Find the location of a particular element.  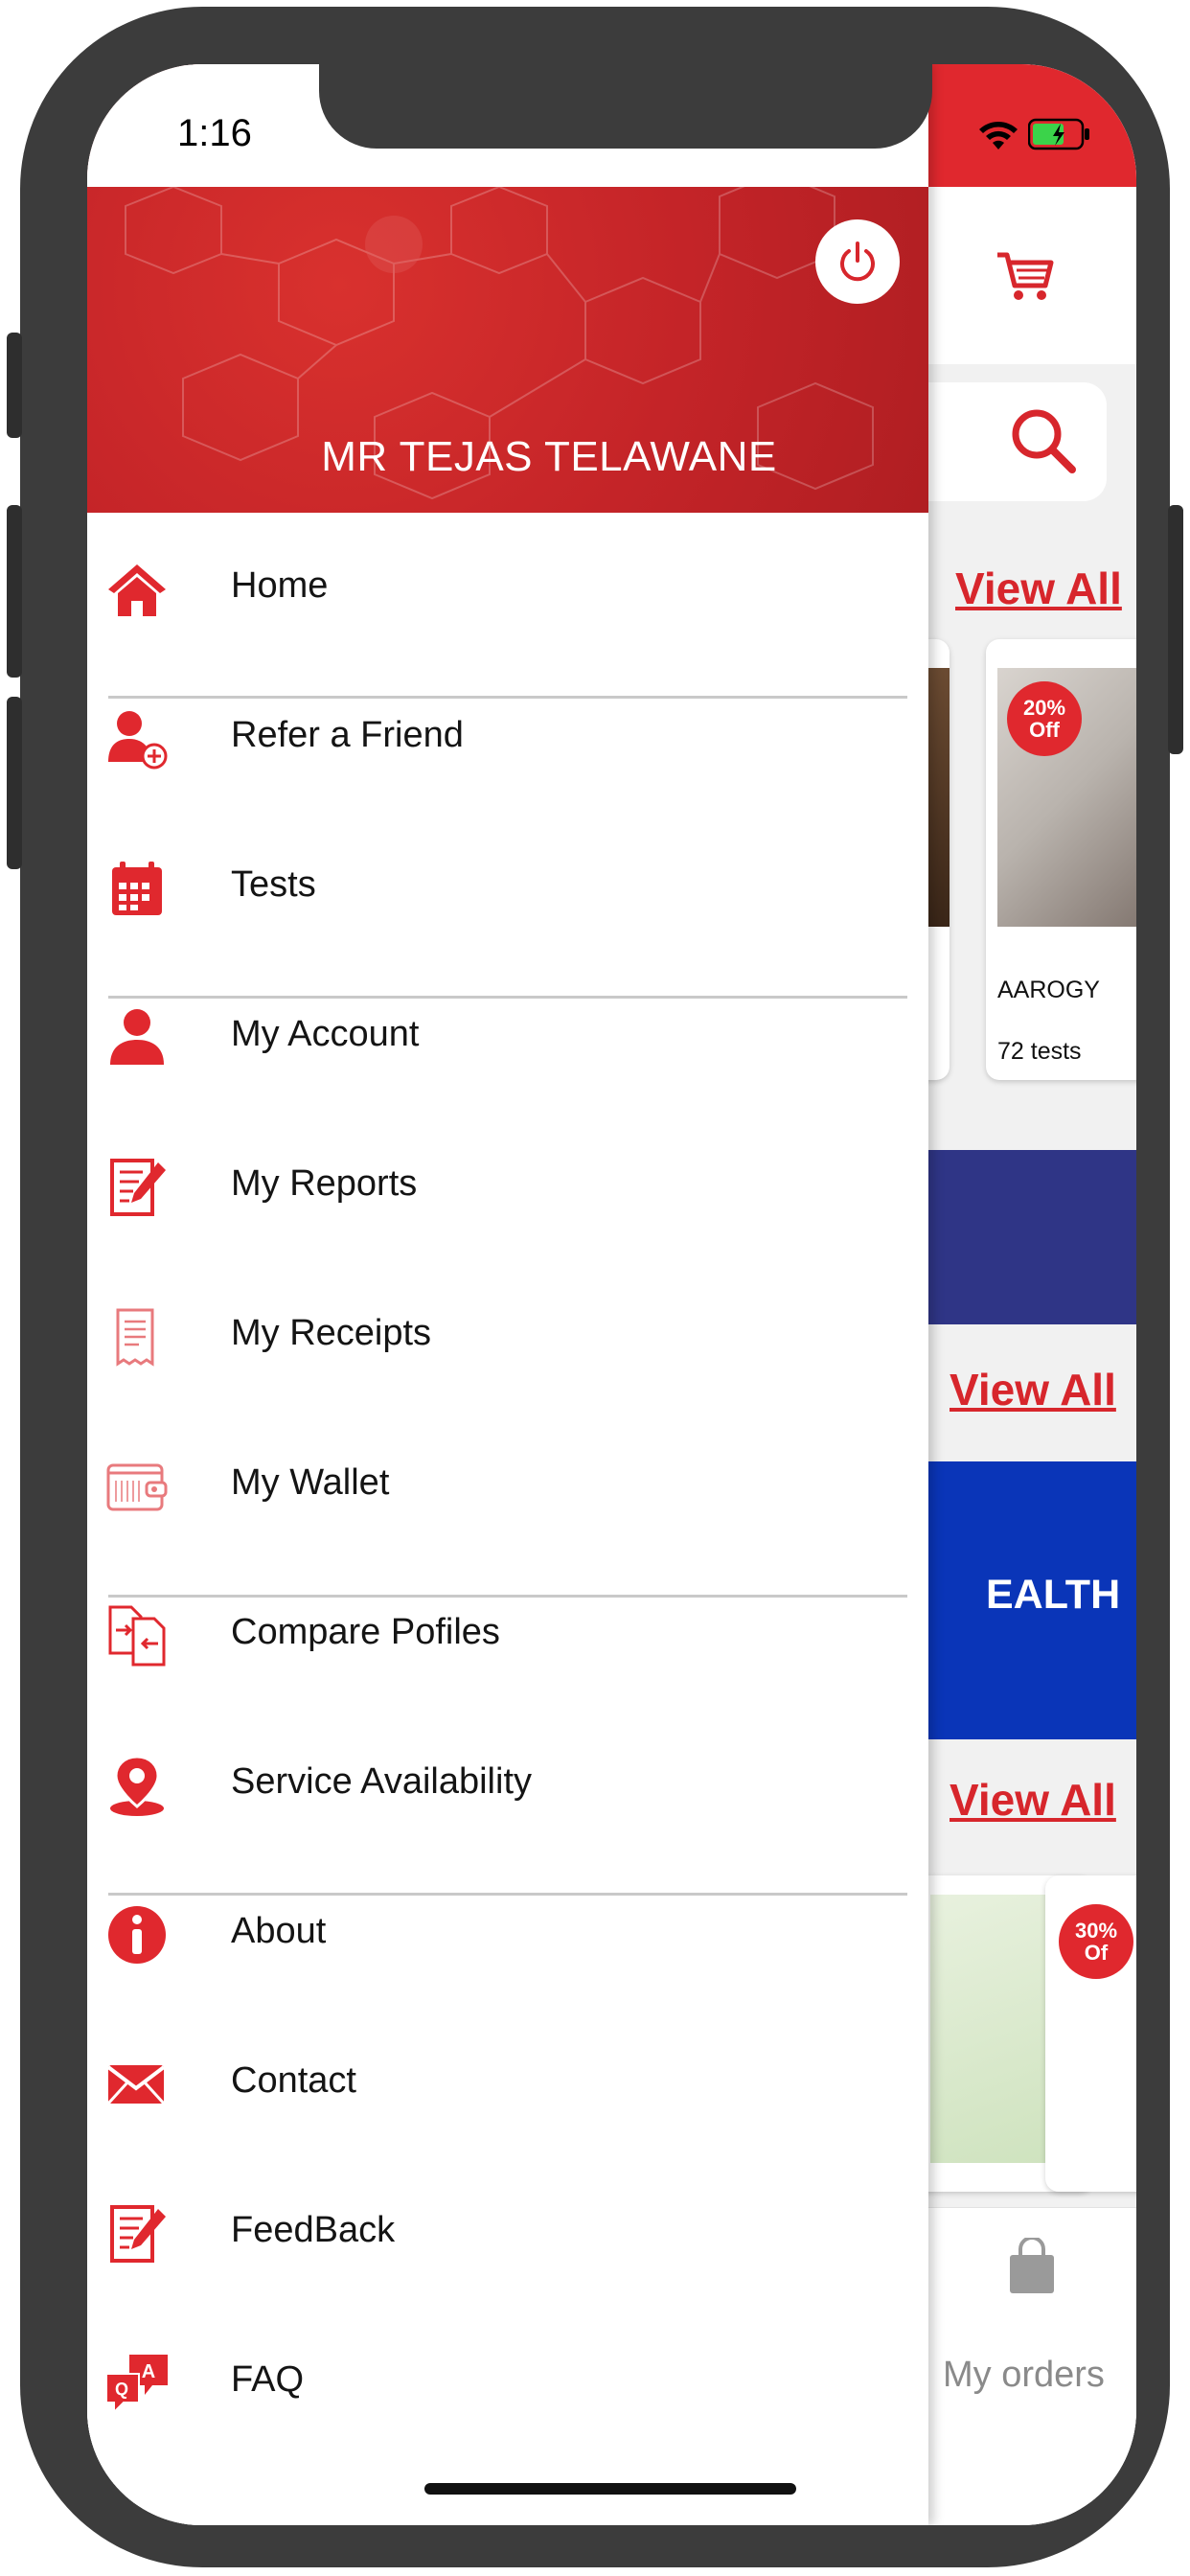

menu-label: My Reports is located at coordinates (325, 1183).